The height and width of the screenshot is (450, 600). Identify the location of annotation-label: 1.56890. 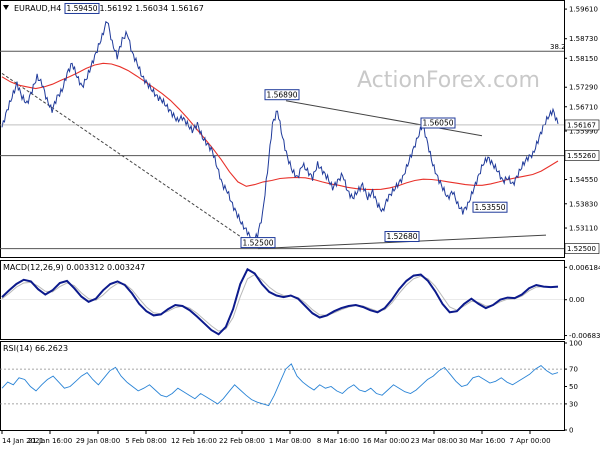
(281, 94).